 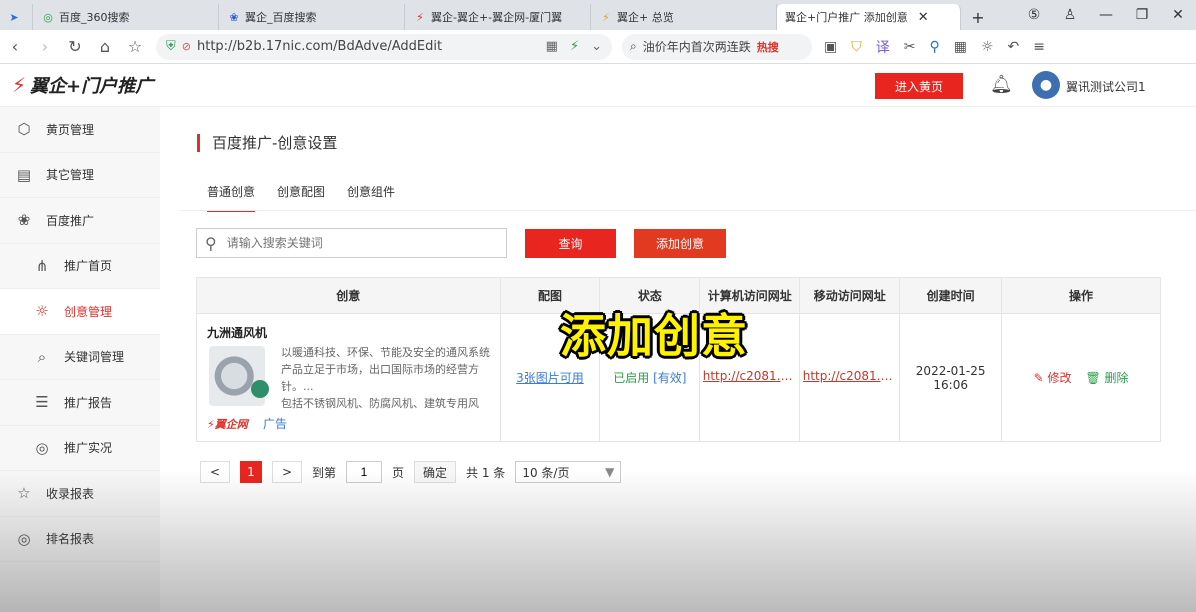 I want to click on forward-icon: ›, so click(x=45, y=46).